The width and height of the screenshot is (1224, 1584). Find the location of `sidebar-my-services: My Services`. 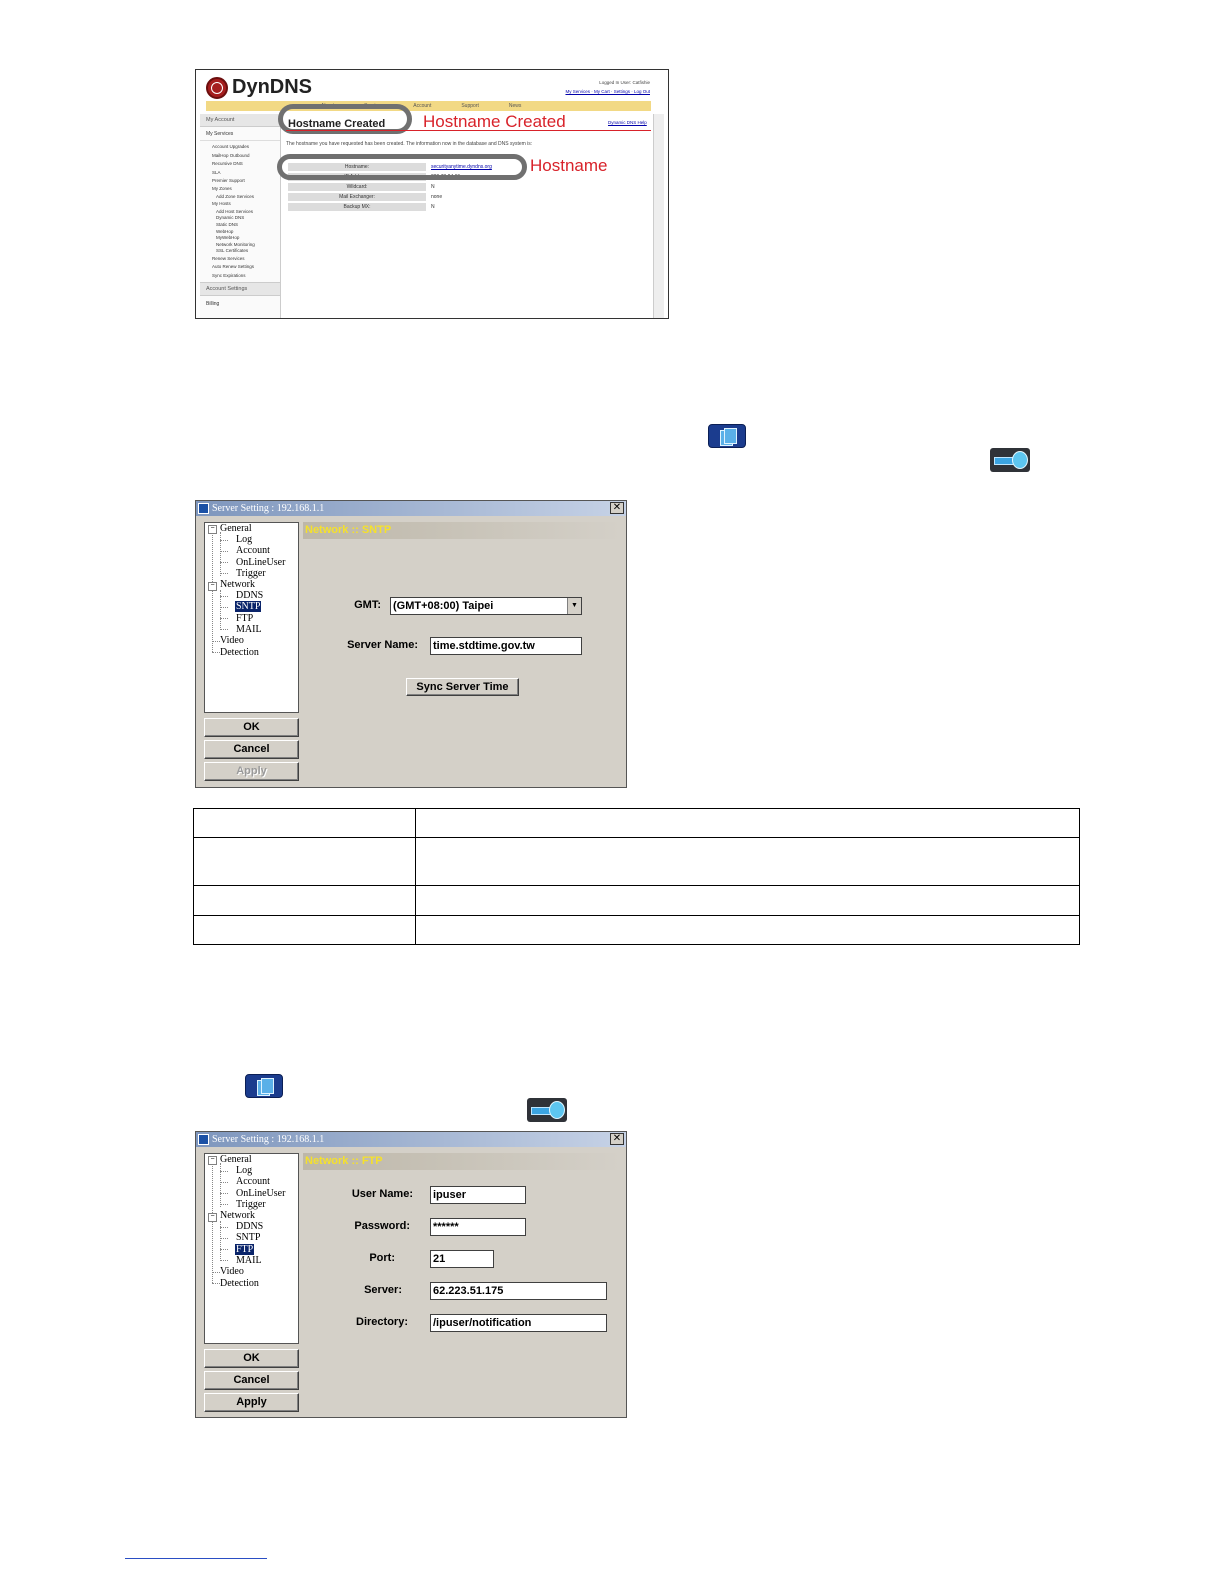

sidebar-my-services: My Services is located at coordinates (240, 134).